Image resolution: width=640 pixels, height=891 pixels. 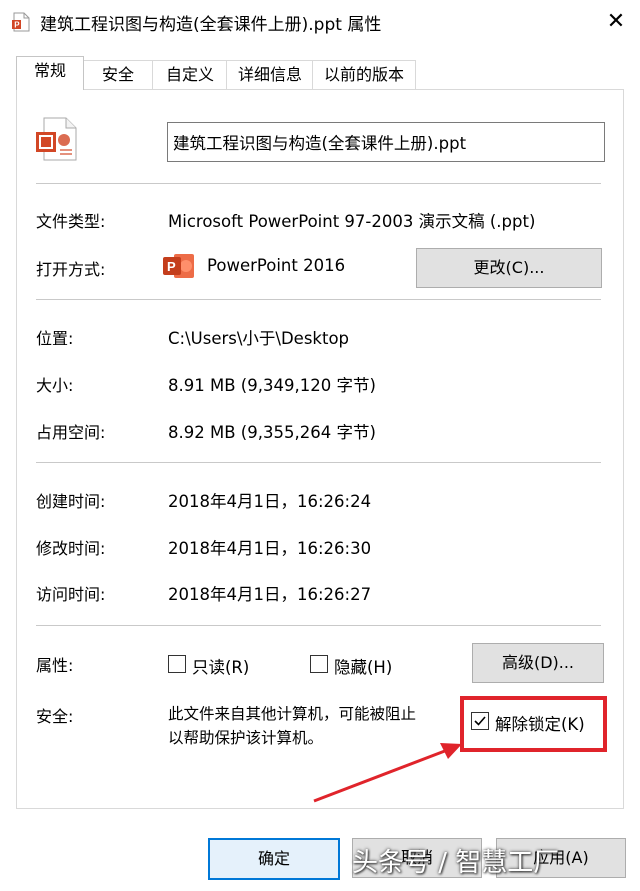 I want to click on annotation-arrow-icon, so click(x=387, y=773).